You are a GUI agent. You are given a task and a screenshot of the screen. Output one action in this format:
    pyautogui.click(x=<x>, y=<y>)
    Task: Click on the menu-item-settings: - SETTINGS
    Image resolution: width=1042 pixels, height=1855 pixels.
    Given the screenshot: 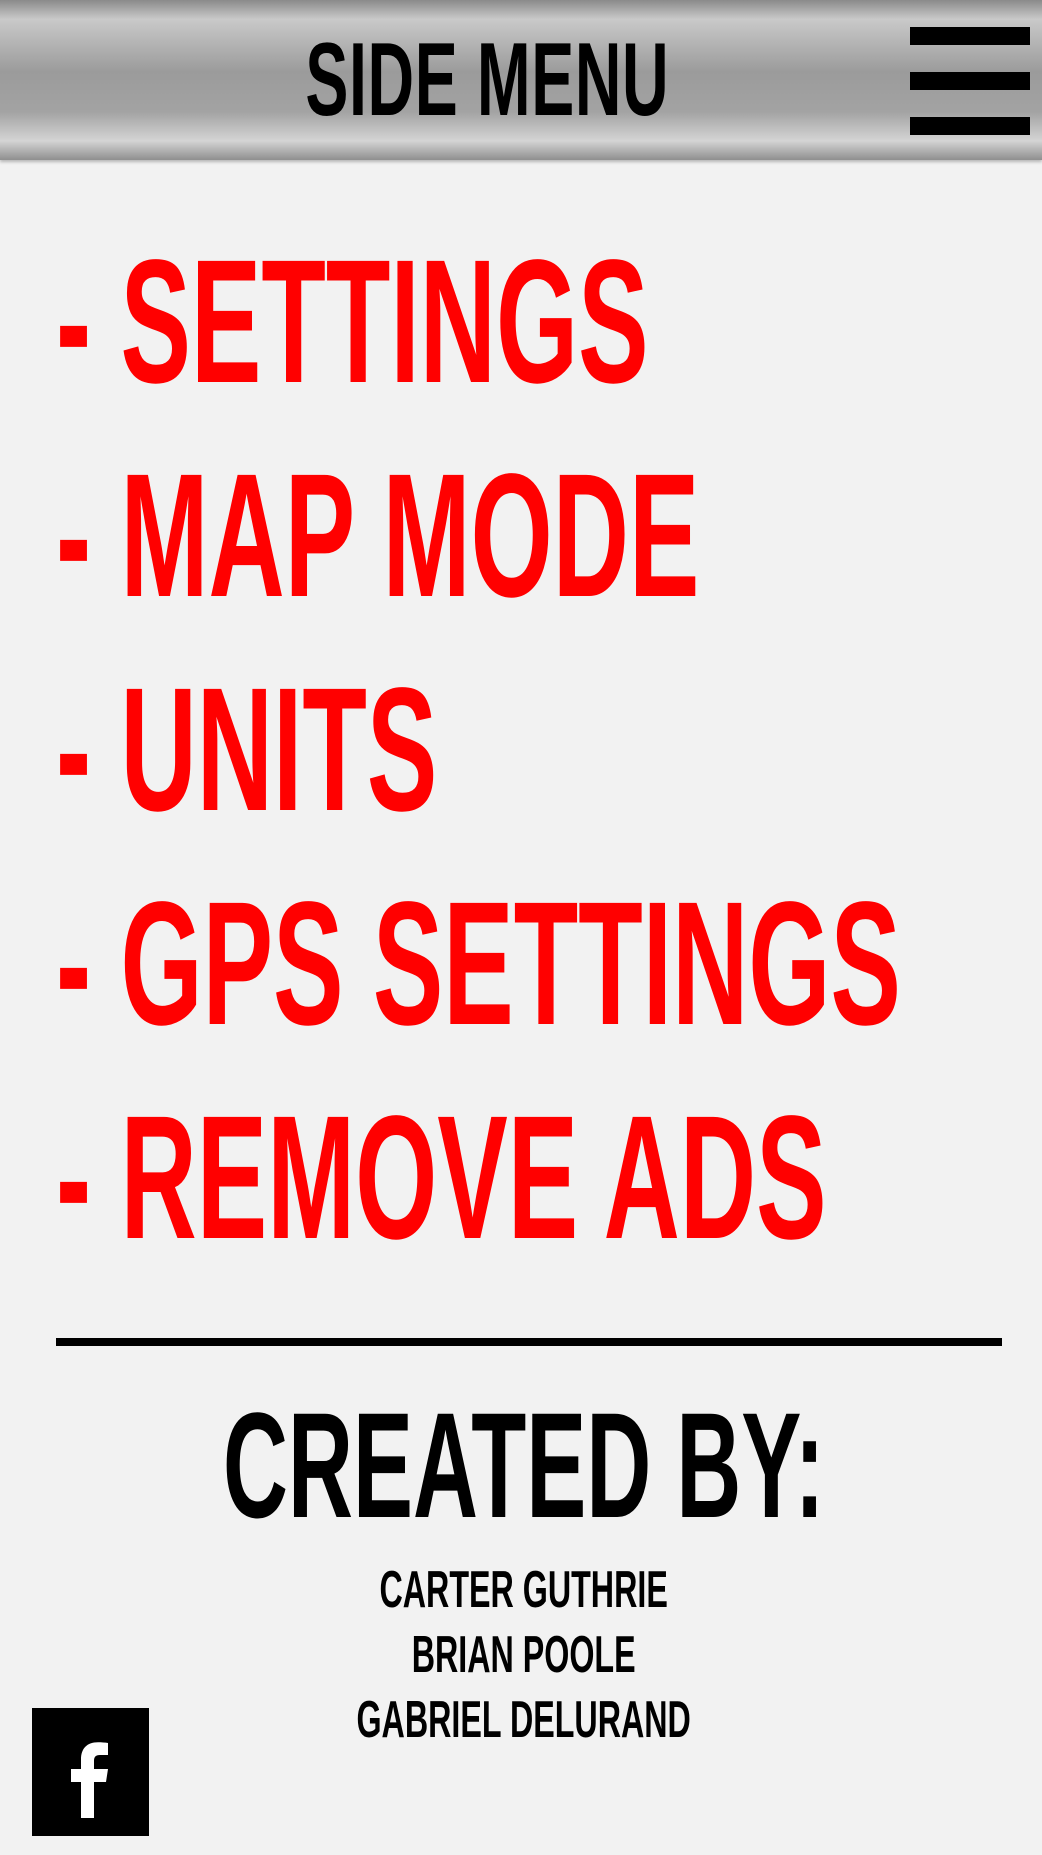 What is the action you would take?
    pyautogui.click(x=536, y=322)
    